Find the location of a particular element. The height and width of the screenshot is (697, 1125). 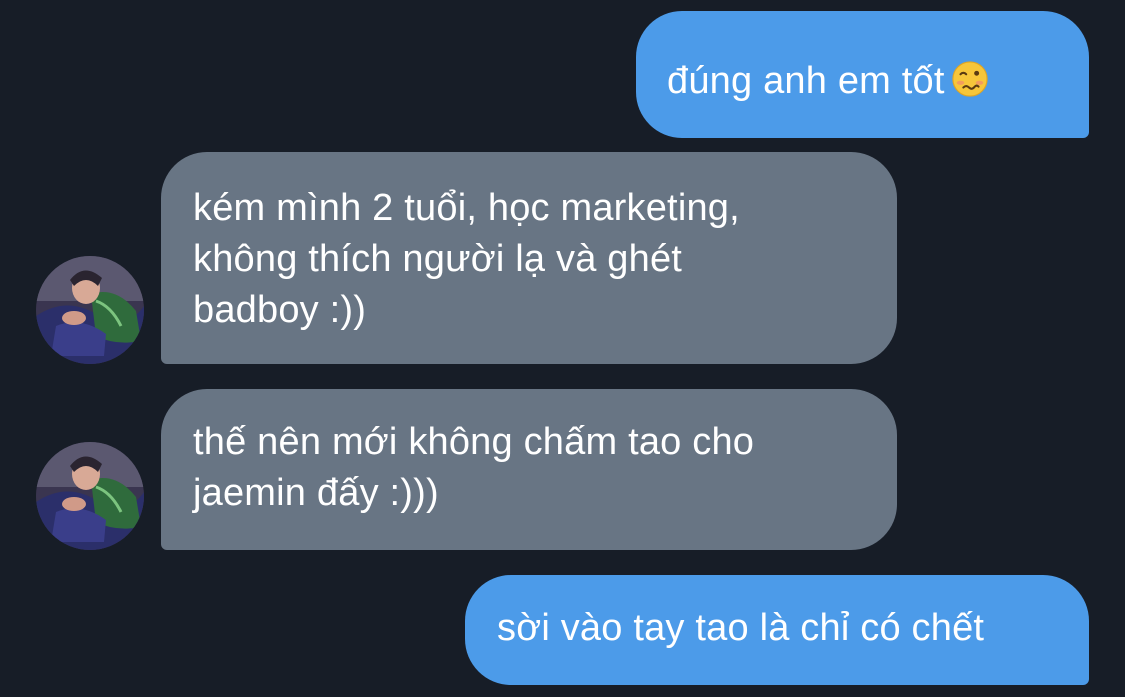

message-text: kém mình 2 tuổi, học marketing, is located at coordinates (466, 208).